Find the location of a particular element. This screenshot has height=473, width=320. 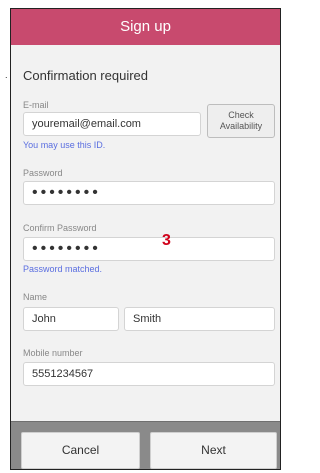

password-match-hint: Password matched. is located at coordinates (63, 269).